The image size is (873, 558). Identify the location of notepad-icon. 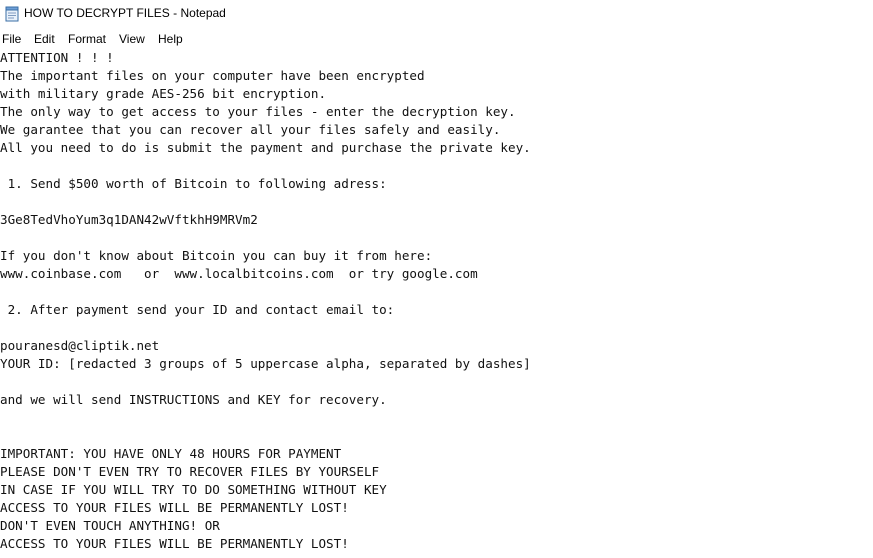
(12, 14).